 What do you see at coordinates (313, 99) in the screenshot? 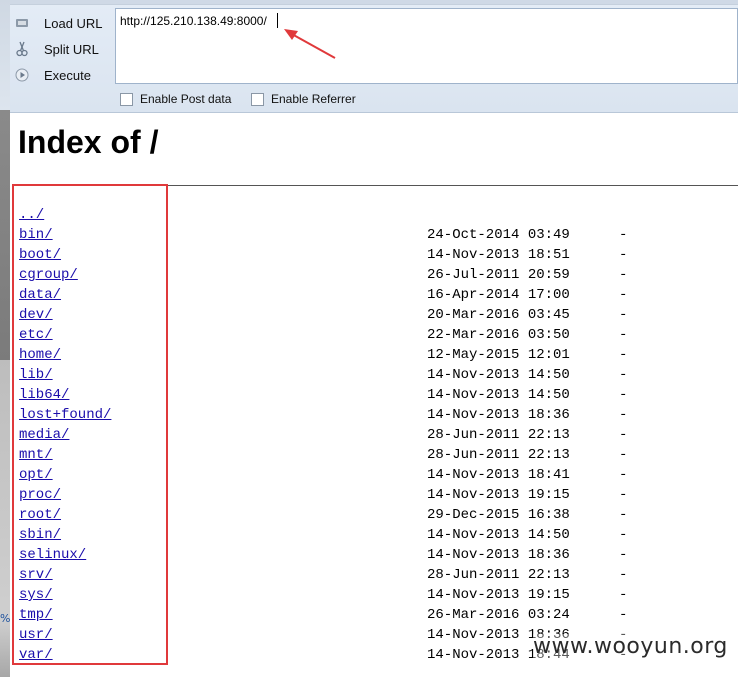
I see `referrer-checkbox-label: Enable Referrer` at bounding box center [313, 99].